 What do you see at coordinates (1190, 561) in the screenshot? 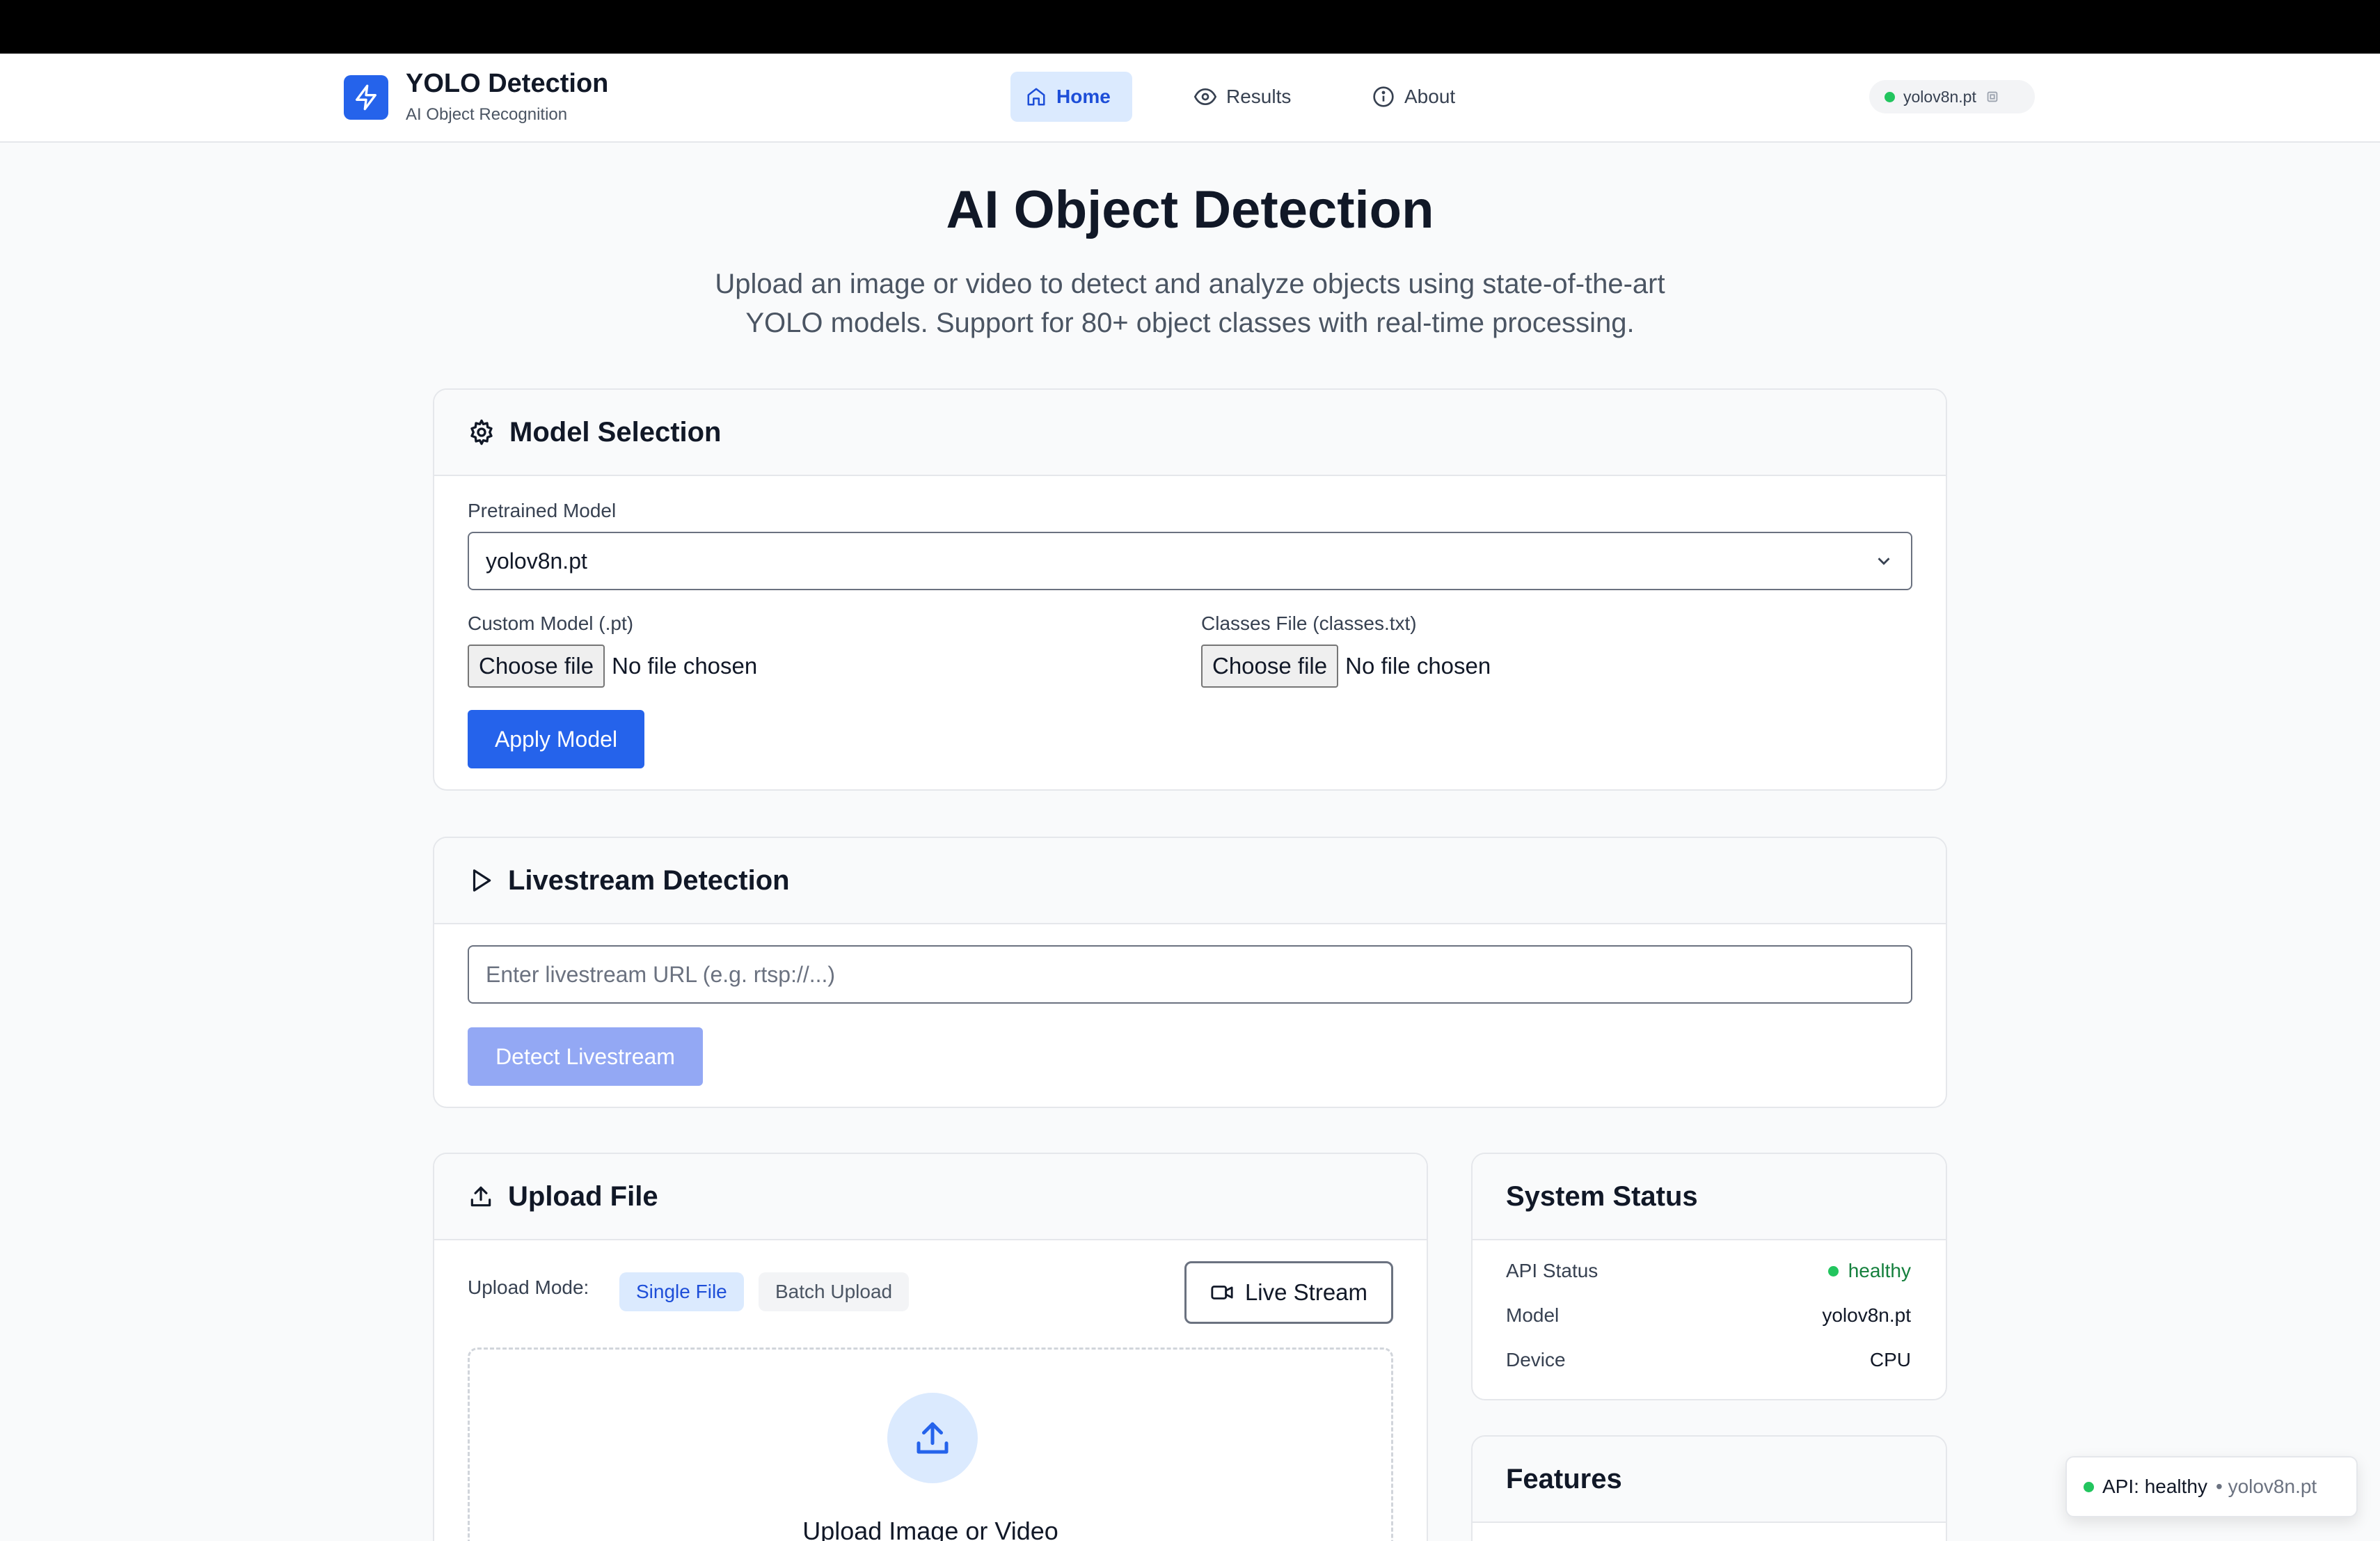
I see `pretrained-model-select: yolov8n.pt` at bounding box center [1190, 561].